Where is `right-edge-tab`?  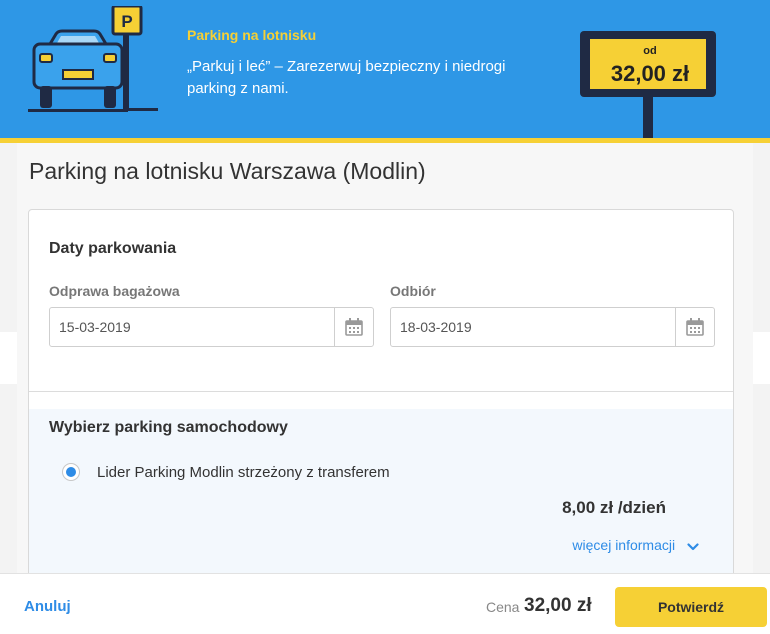 right-edge-tab is located at coordinates (761, 358).